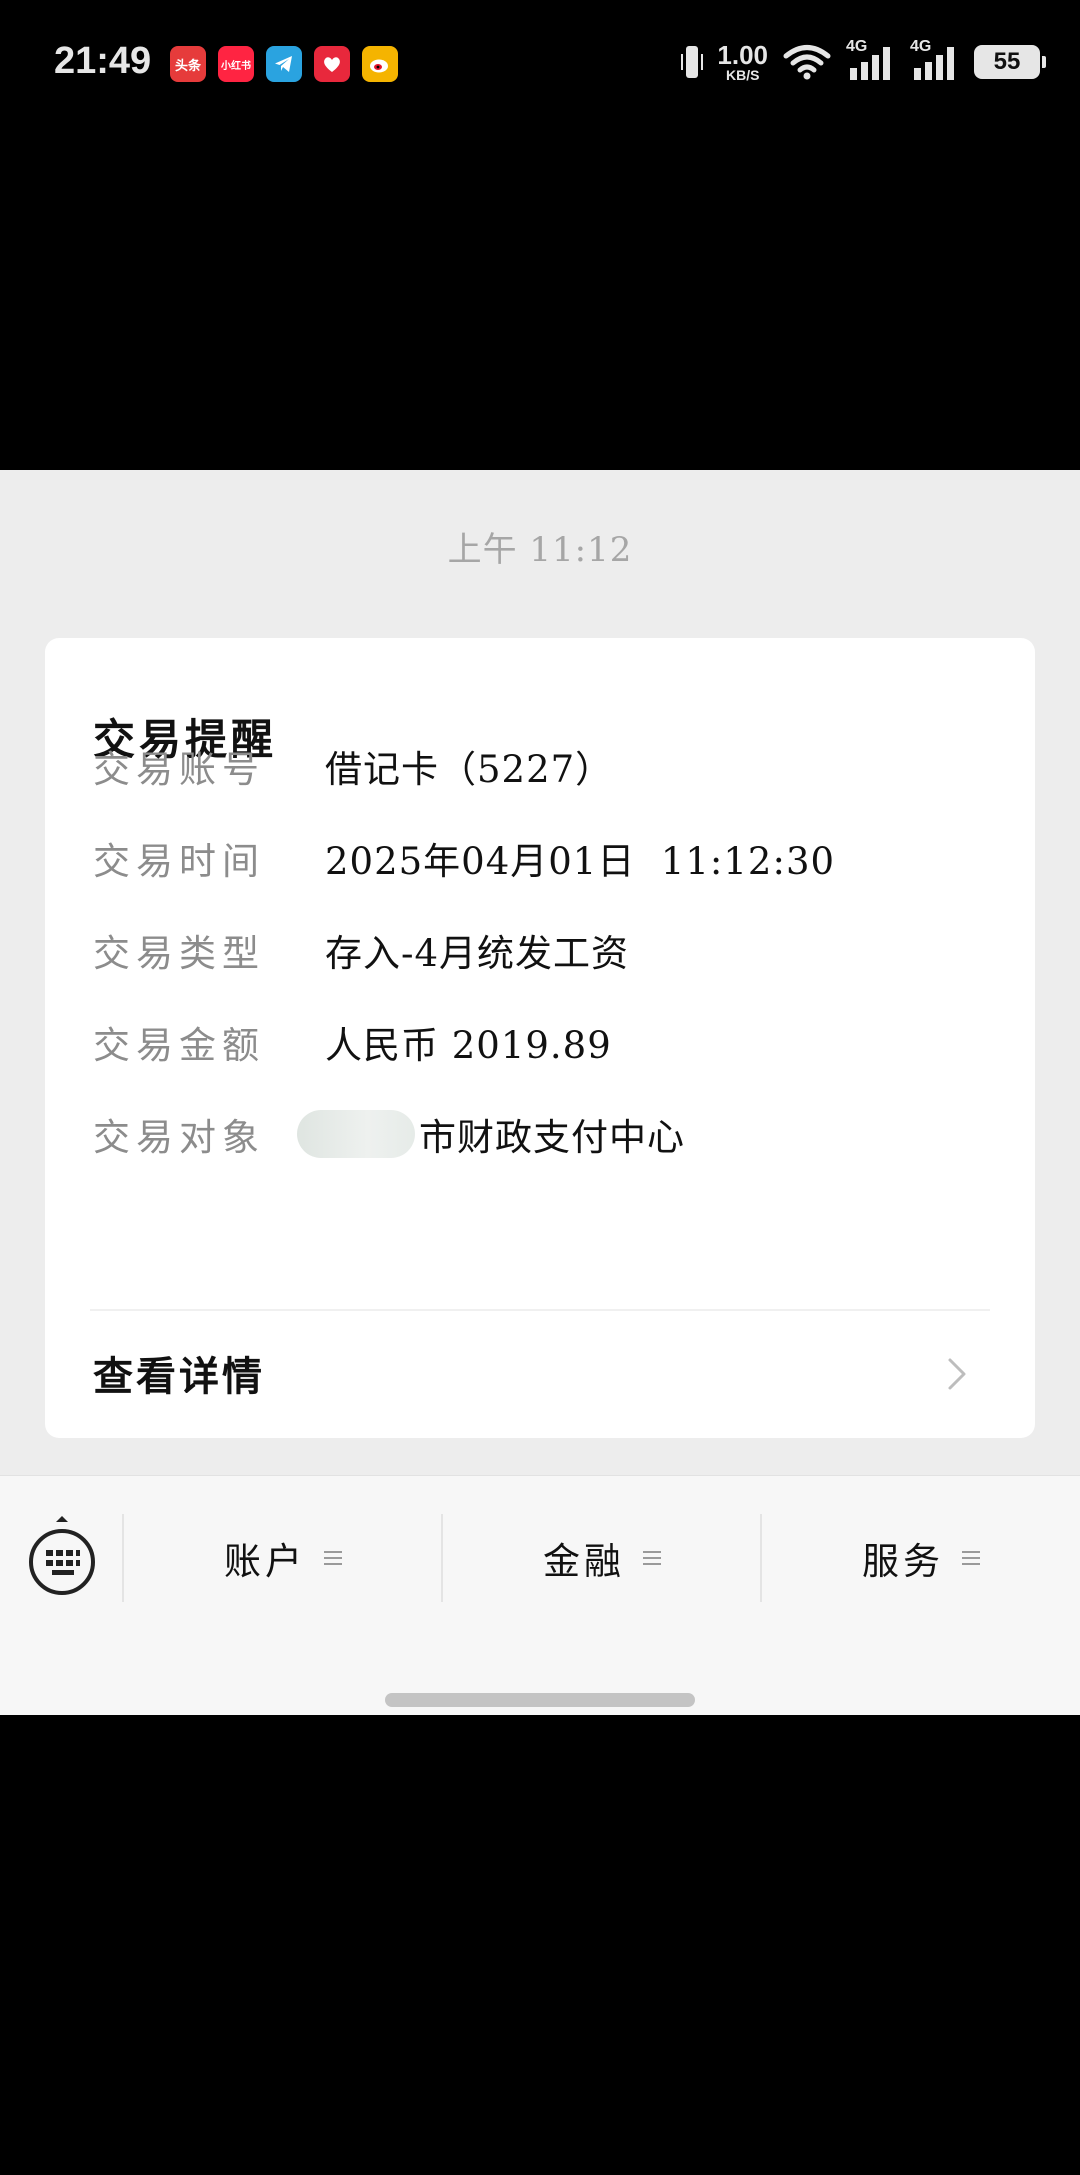 Image resolution: width=1080 pixels, height=2175 pixels. I want to click on status-bar: 21:49 头条 小红书 1.00 KB/S 4G 4G 55, so click(540, 65).